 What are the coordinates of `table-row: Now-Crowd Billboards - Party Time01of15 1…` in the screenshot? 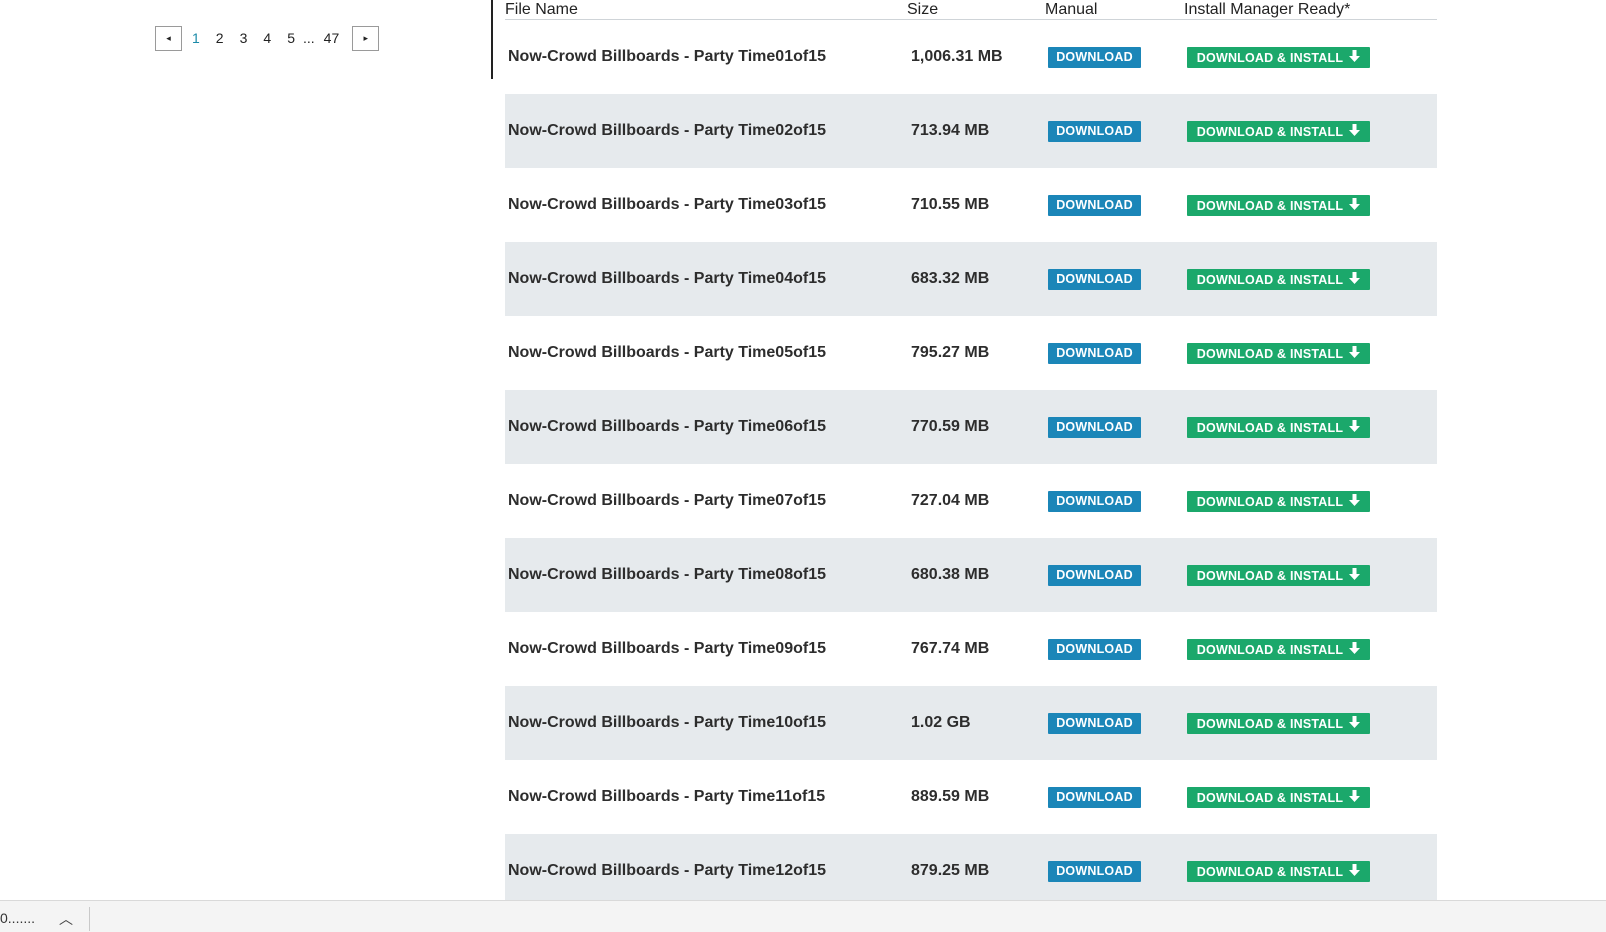 It's located at (971, 57).